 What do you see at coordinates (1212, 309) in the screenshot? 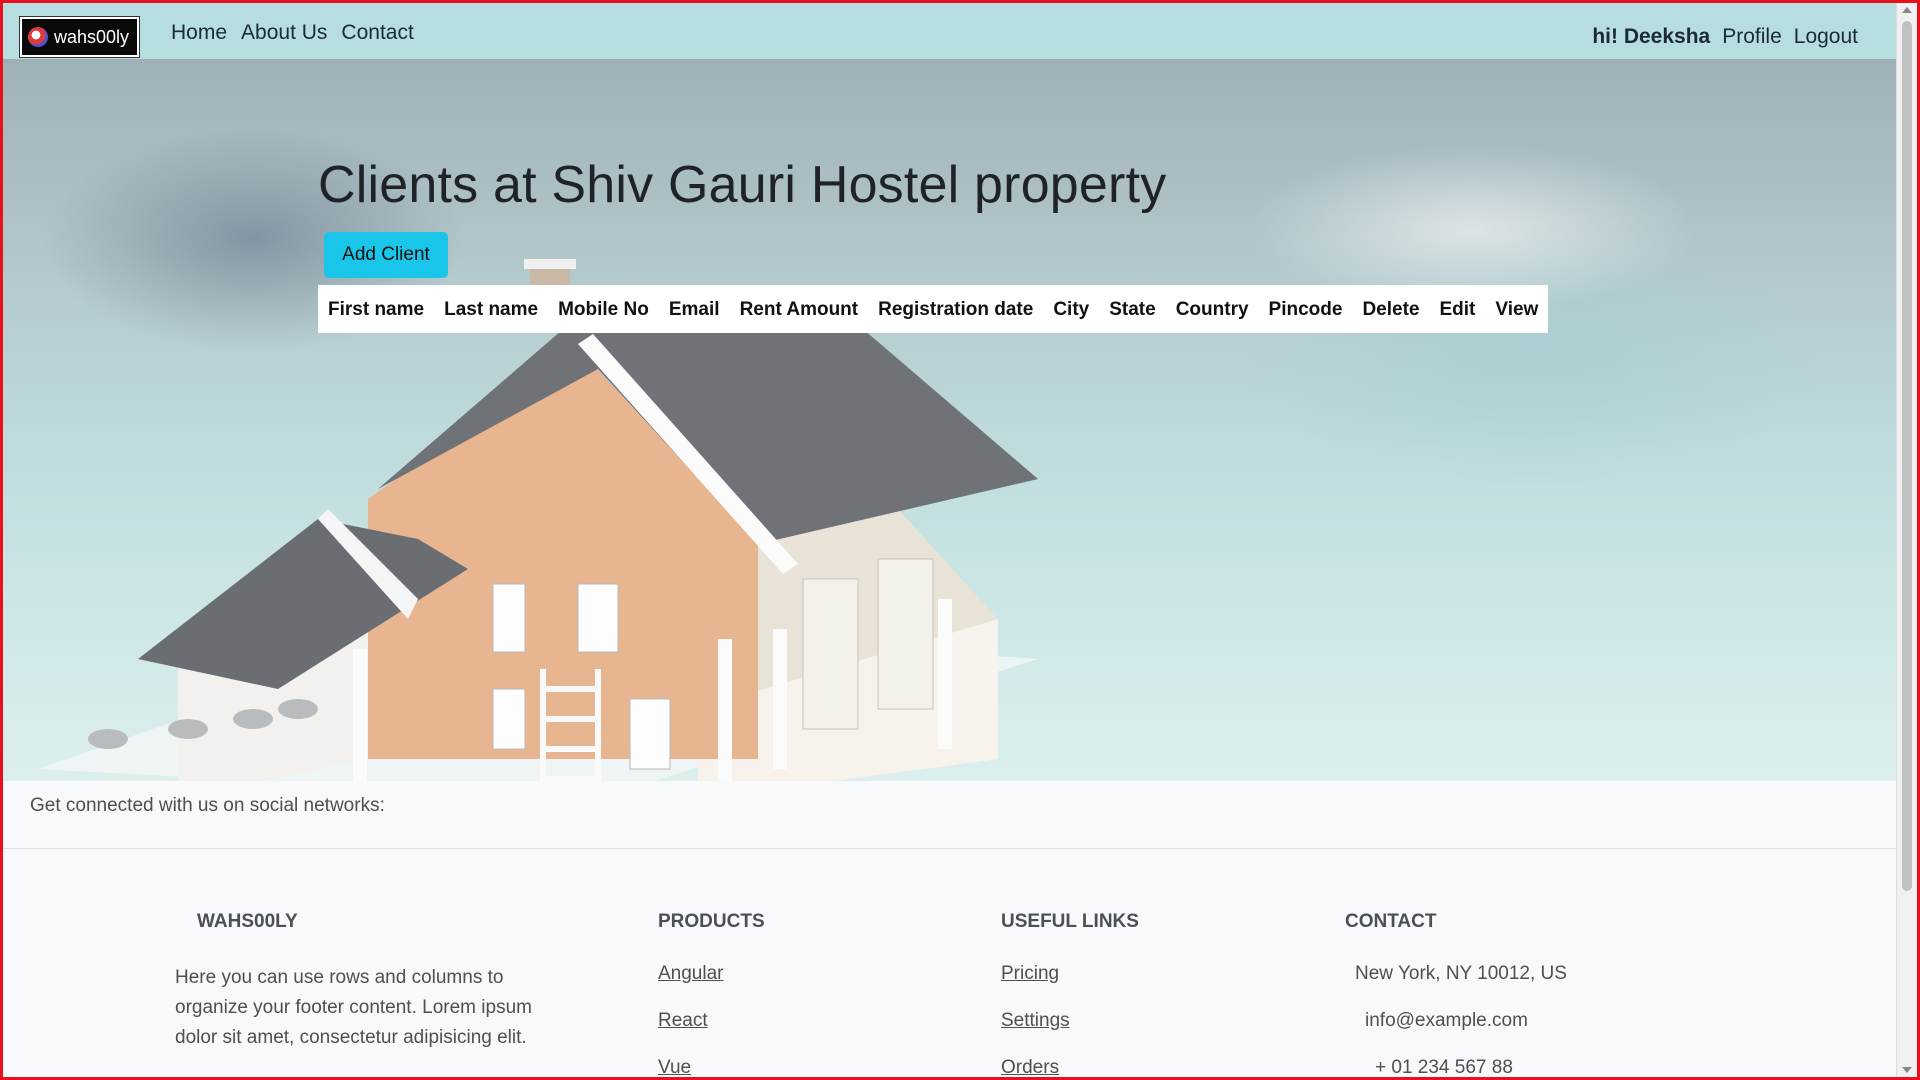
I see `column-header: Country` at bounding box center [1212, 309].